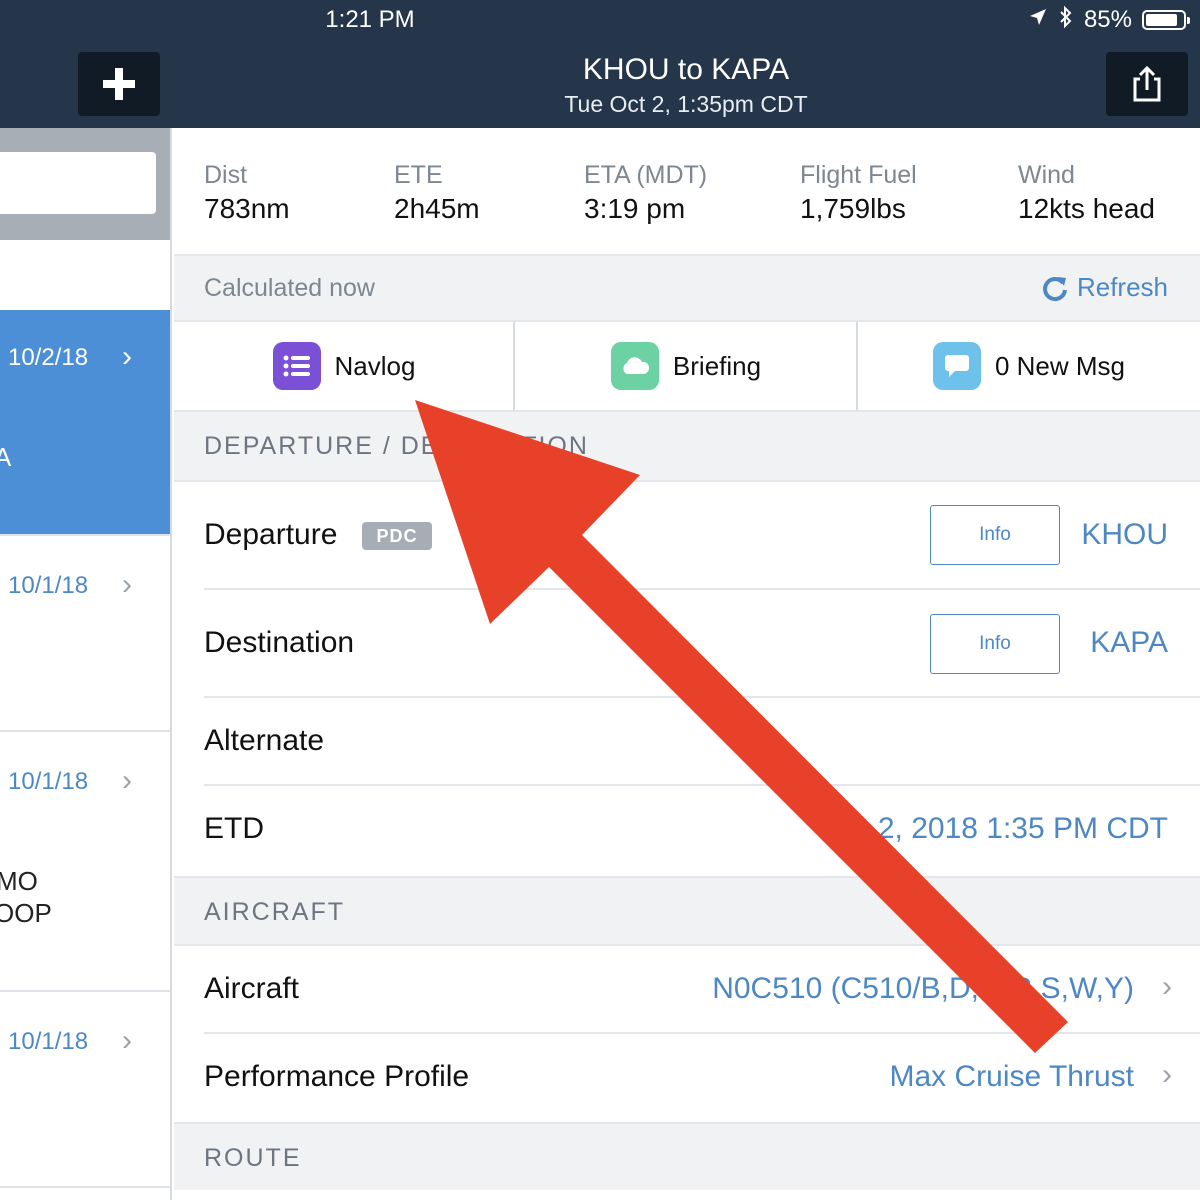 The height and width of the screenshot is (1200, 1200). I want to click on refresh-button: Refresh, so click(1104, 287).